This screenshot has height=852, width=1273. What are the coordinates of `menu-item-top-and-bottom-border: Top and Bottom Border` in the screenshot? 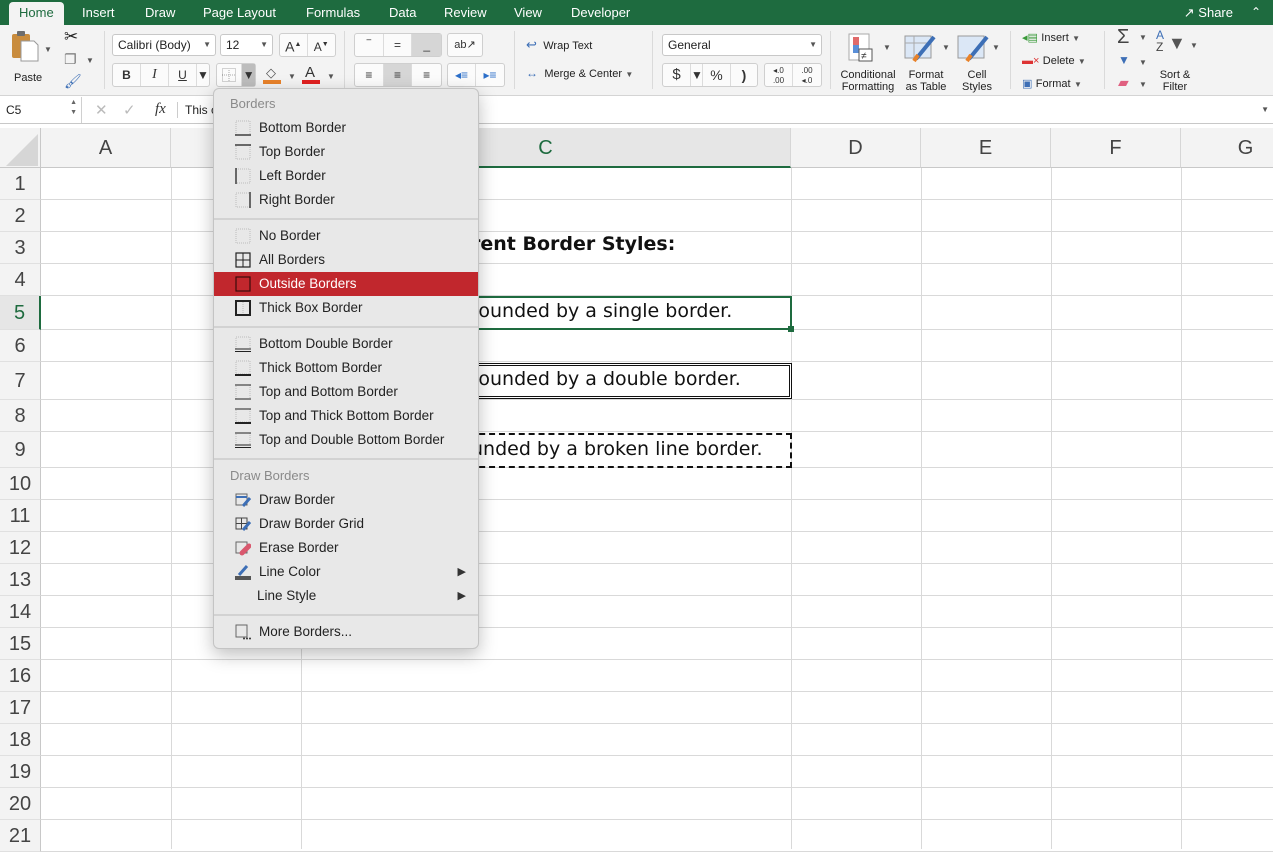 It's located at (346, 392).